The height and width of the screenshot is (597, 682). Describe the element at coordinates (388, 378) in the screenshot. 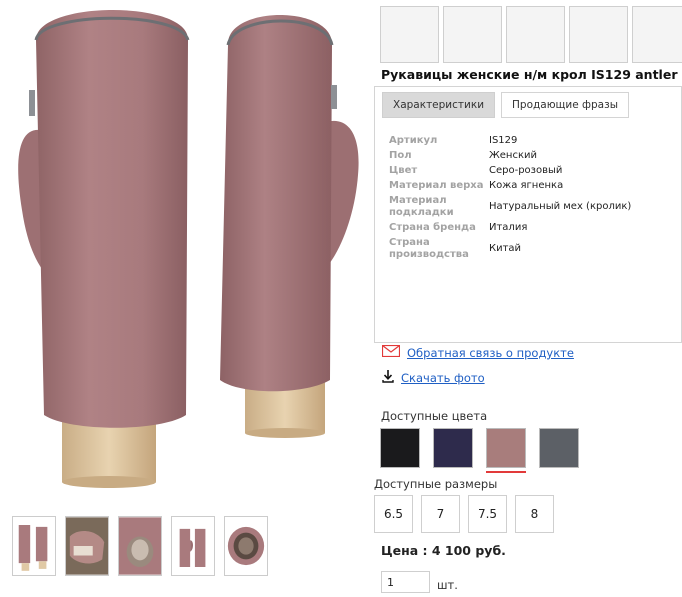

I see `download-icon` at that location.